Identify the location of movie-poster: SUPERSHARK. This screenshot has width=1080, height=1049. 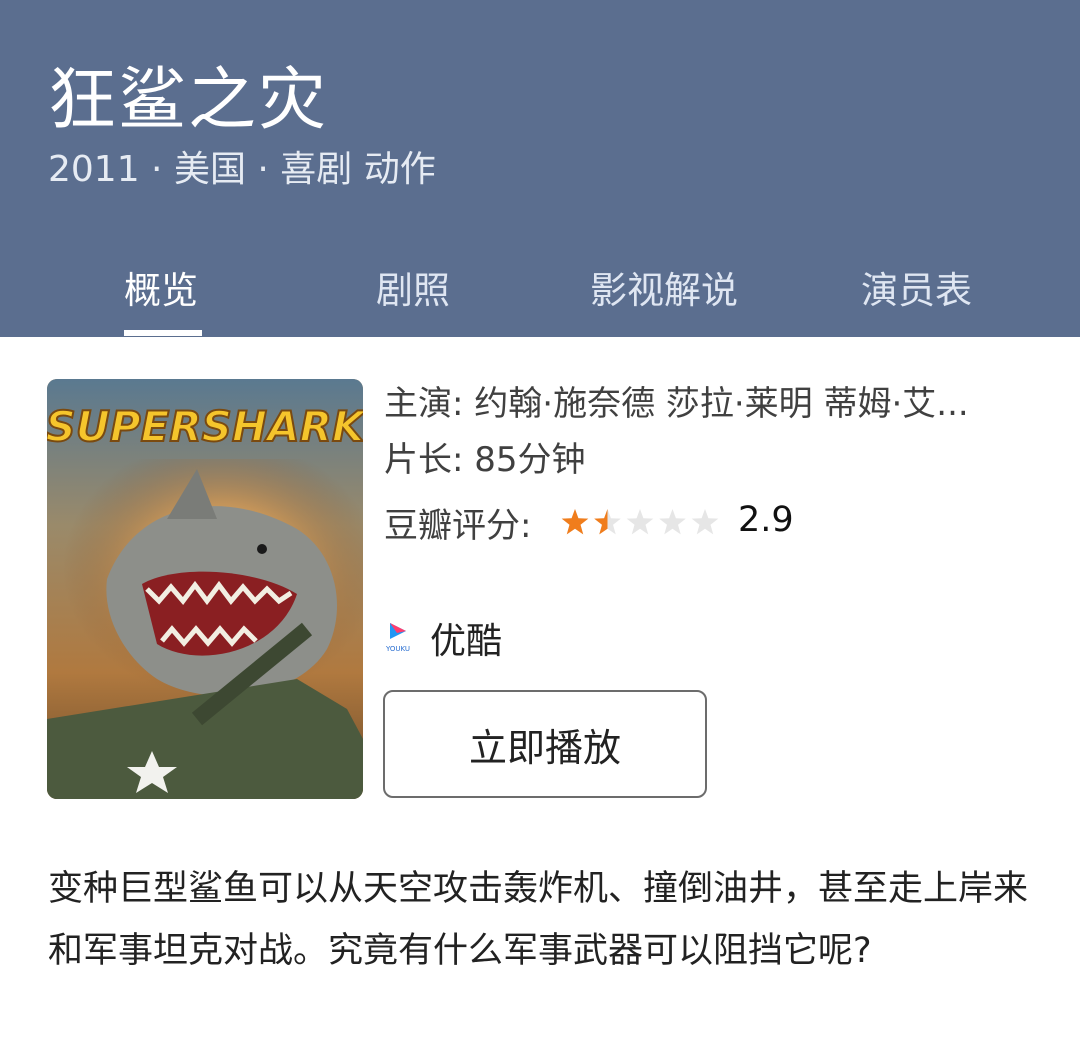
(205, 589).